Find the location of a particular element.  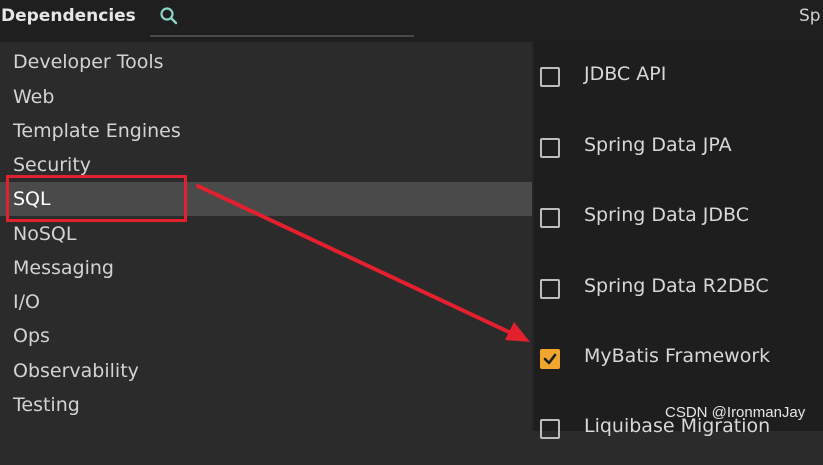

dependency-label: JDBC API is located at coordinates (625, 74).